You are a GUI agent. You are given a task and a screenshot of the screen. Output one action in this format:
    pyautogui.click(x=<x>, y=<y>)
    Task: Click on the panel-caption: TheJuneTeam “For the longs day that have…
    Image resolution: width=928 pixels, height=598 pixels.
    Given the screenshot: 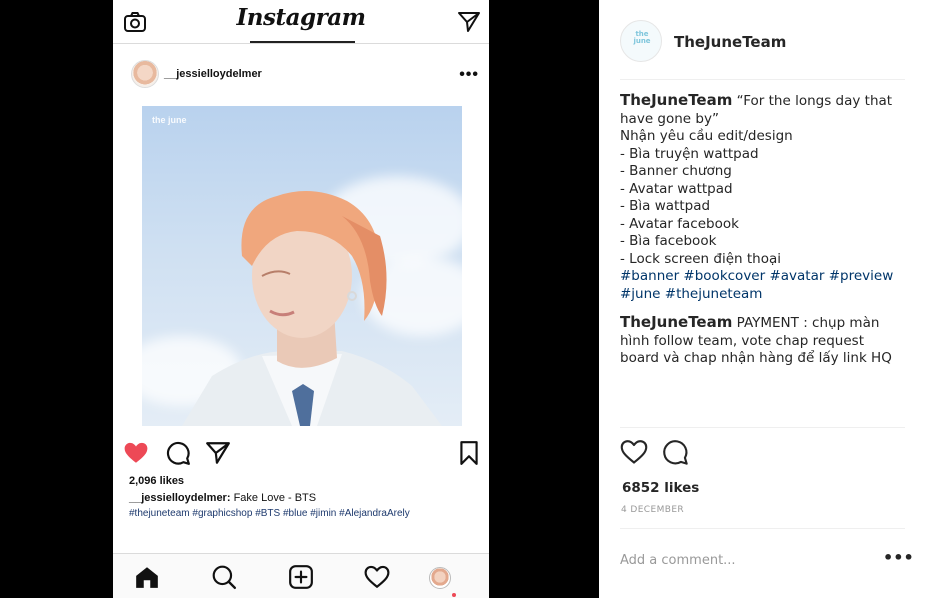 What is the action you would take?
    pyautogui.click(x=760, y=197)
    